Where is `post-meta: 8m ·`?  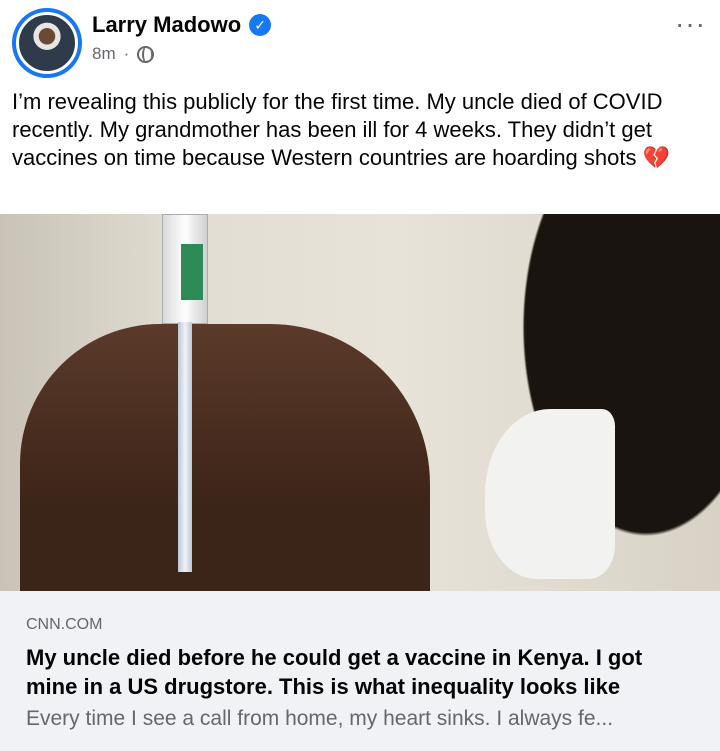
post-meta: 8m · is located at coordinates (123, 54).